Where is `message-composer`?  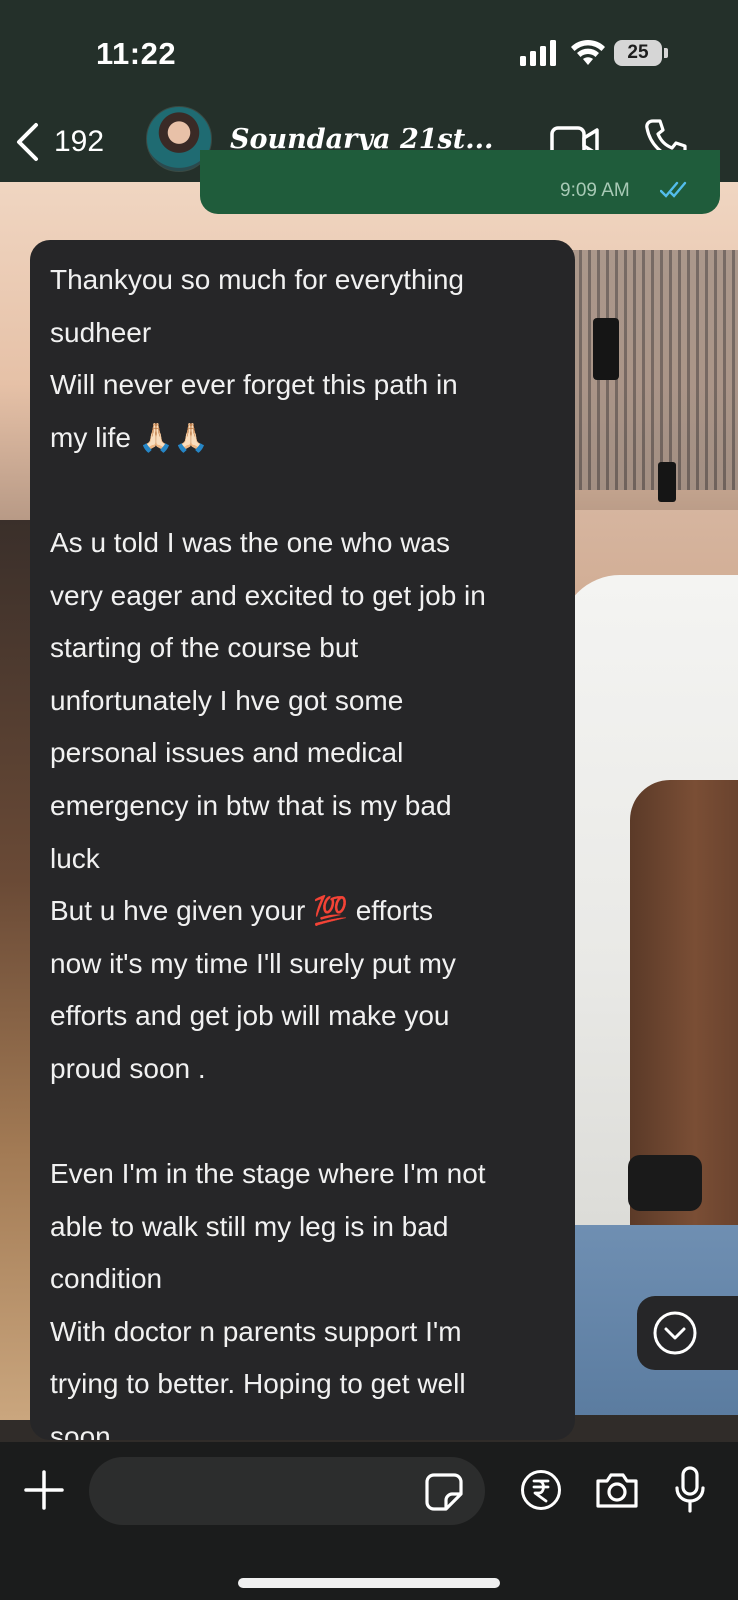 message-composer is located at coordinates (369, 1521).